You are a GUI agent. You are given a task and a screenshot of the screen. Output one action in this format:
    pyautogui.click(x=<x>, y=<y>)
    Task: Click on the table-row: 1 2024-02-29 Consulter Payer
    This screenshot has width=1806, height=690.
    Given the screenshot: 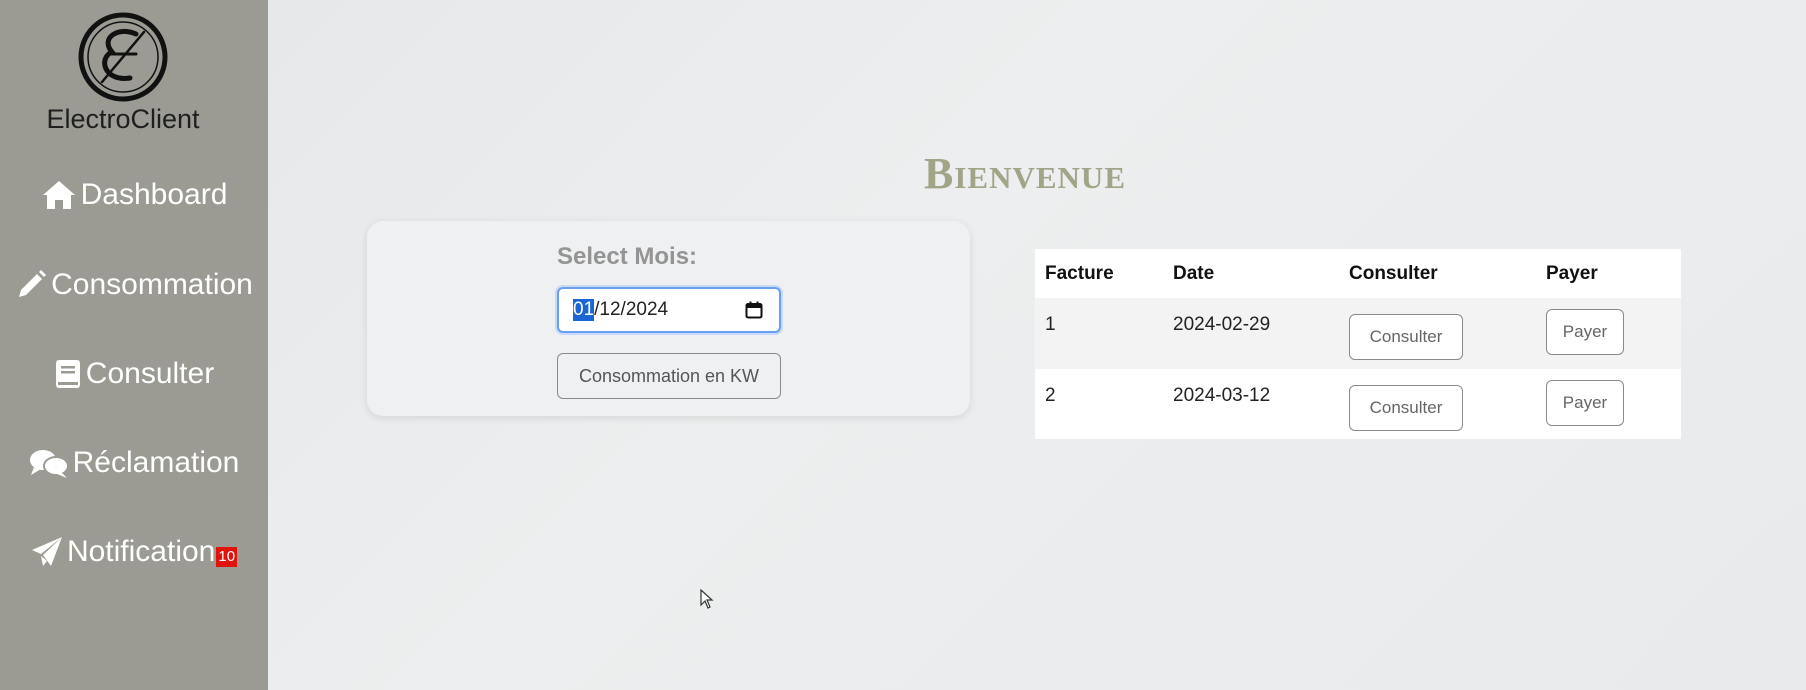 What is the action you would take?
    pyautogui.click(x=1358, y=333)
    